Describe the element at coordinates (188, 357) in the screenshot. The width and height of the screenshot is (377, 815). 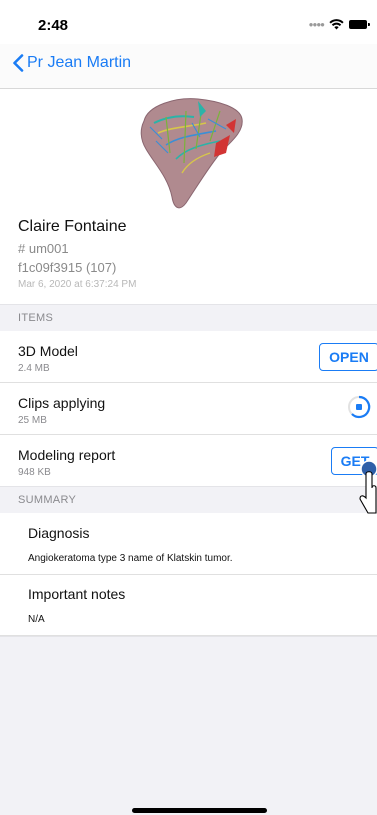
I see `item-row-3d-model: 3D Model 2.4 MB OPEN` at that location.